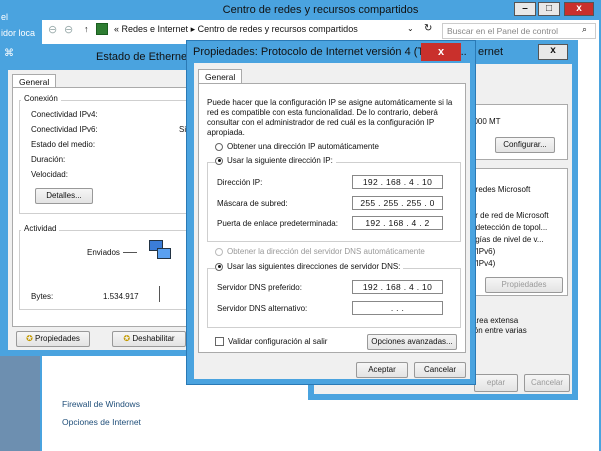  Describe the element at coordinates (397, 203) in the screenshot. I see `subnet-mask-field: 255 . 255 . 255 . 0` at that location.